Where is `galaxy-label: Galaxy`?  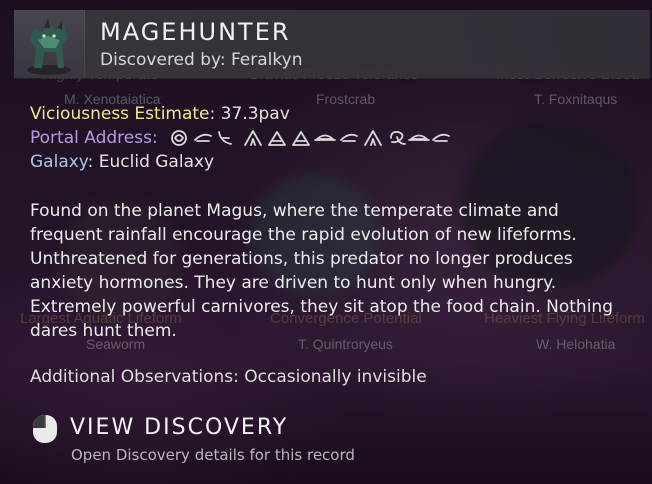
galaxy-label: Galaxy is located at coordinates (59, 162).